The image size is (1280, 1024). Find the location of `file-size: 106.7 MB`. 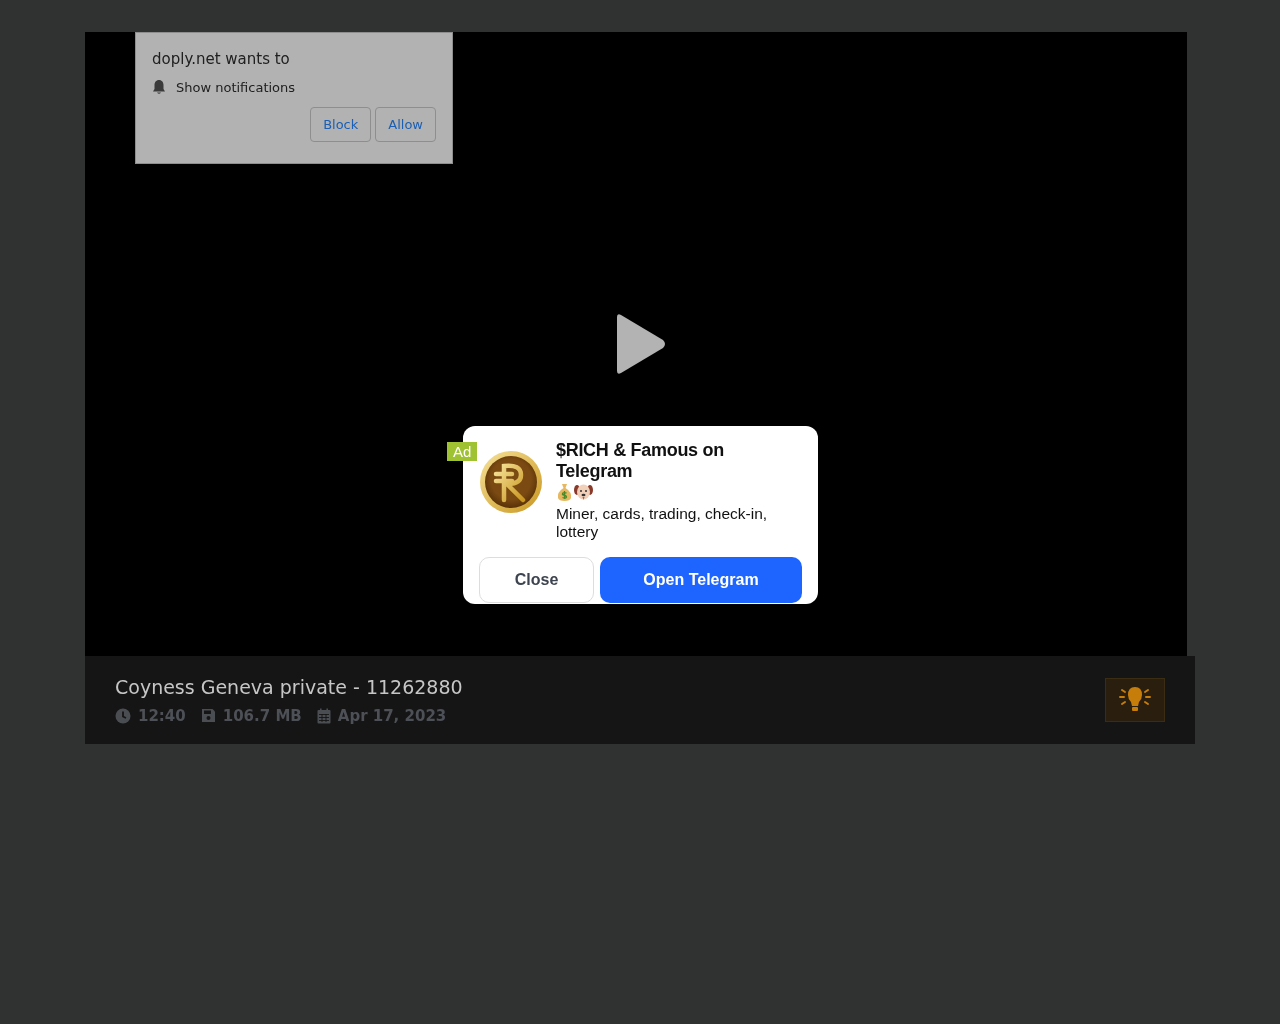

file-size: 106.7 MB is located at coordinates (262, 715).